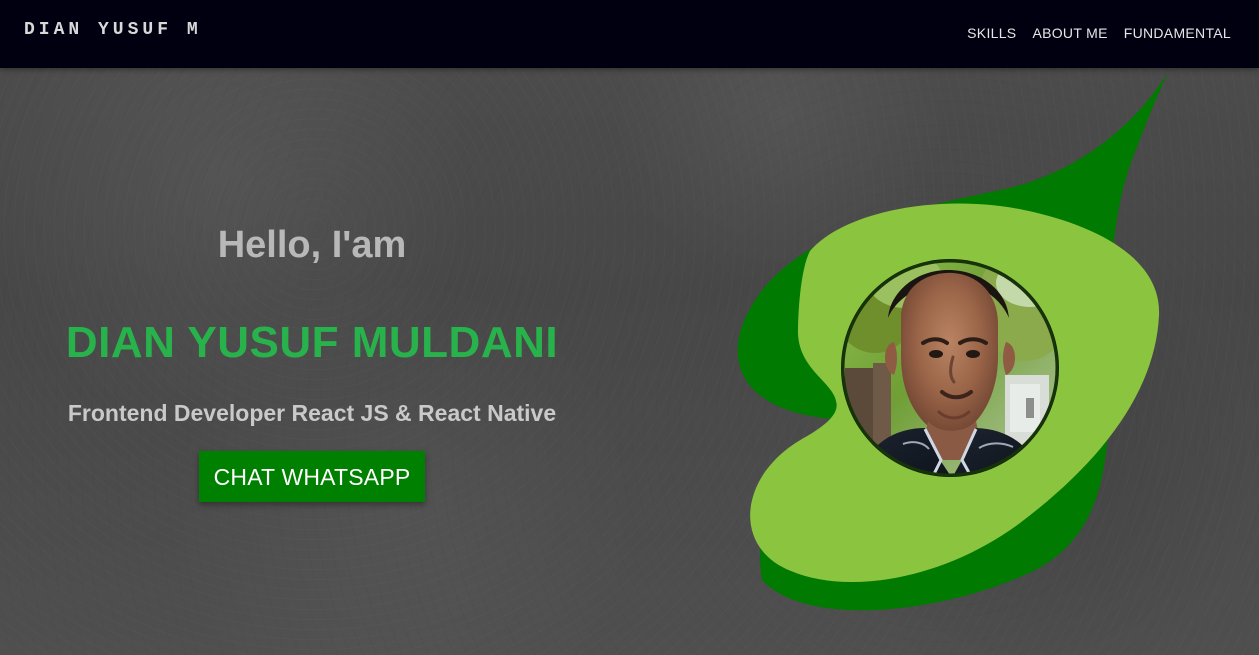  I want to click on chat-whatsapp-button: CHAT WHATSAPP, so click(312, 476).